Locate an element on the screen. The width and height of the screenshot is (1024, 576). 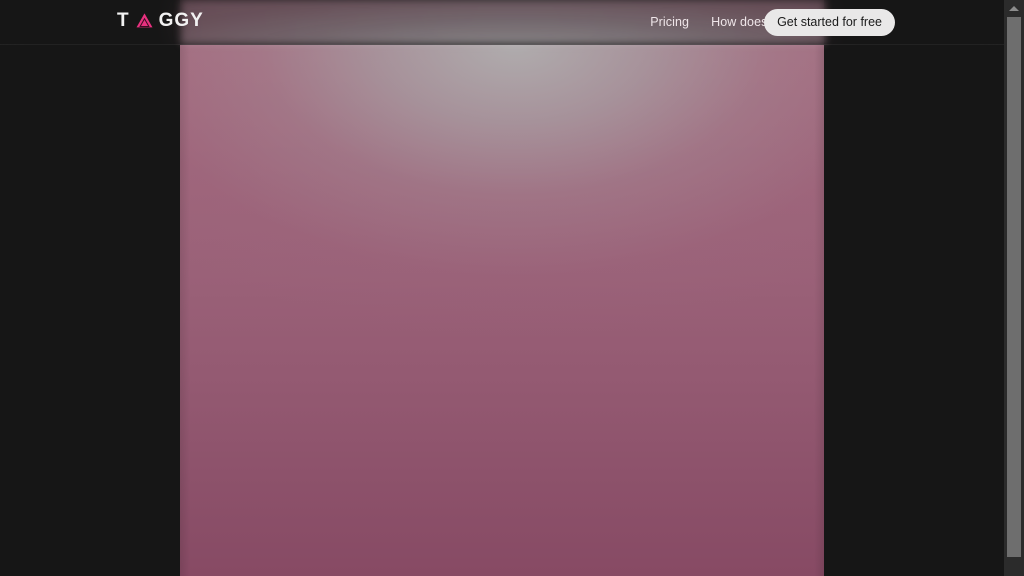
scroll-up-arrow-icon is located at coordinates (1014, 8).